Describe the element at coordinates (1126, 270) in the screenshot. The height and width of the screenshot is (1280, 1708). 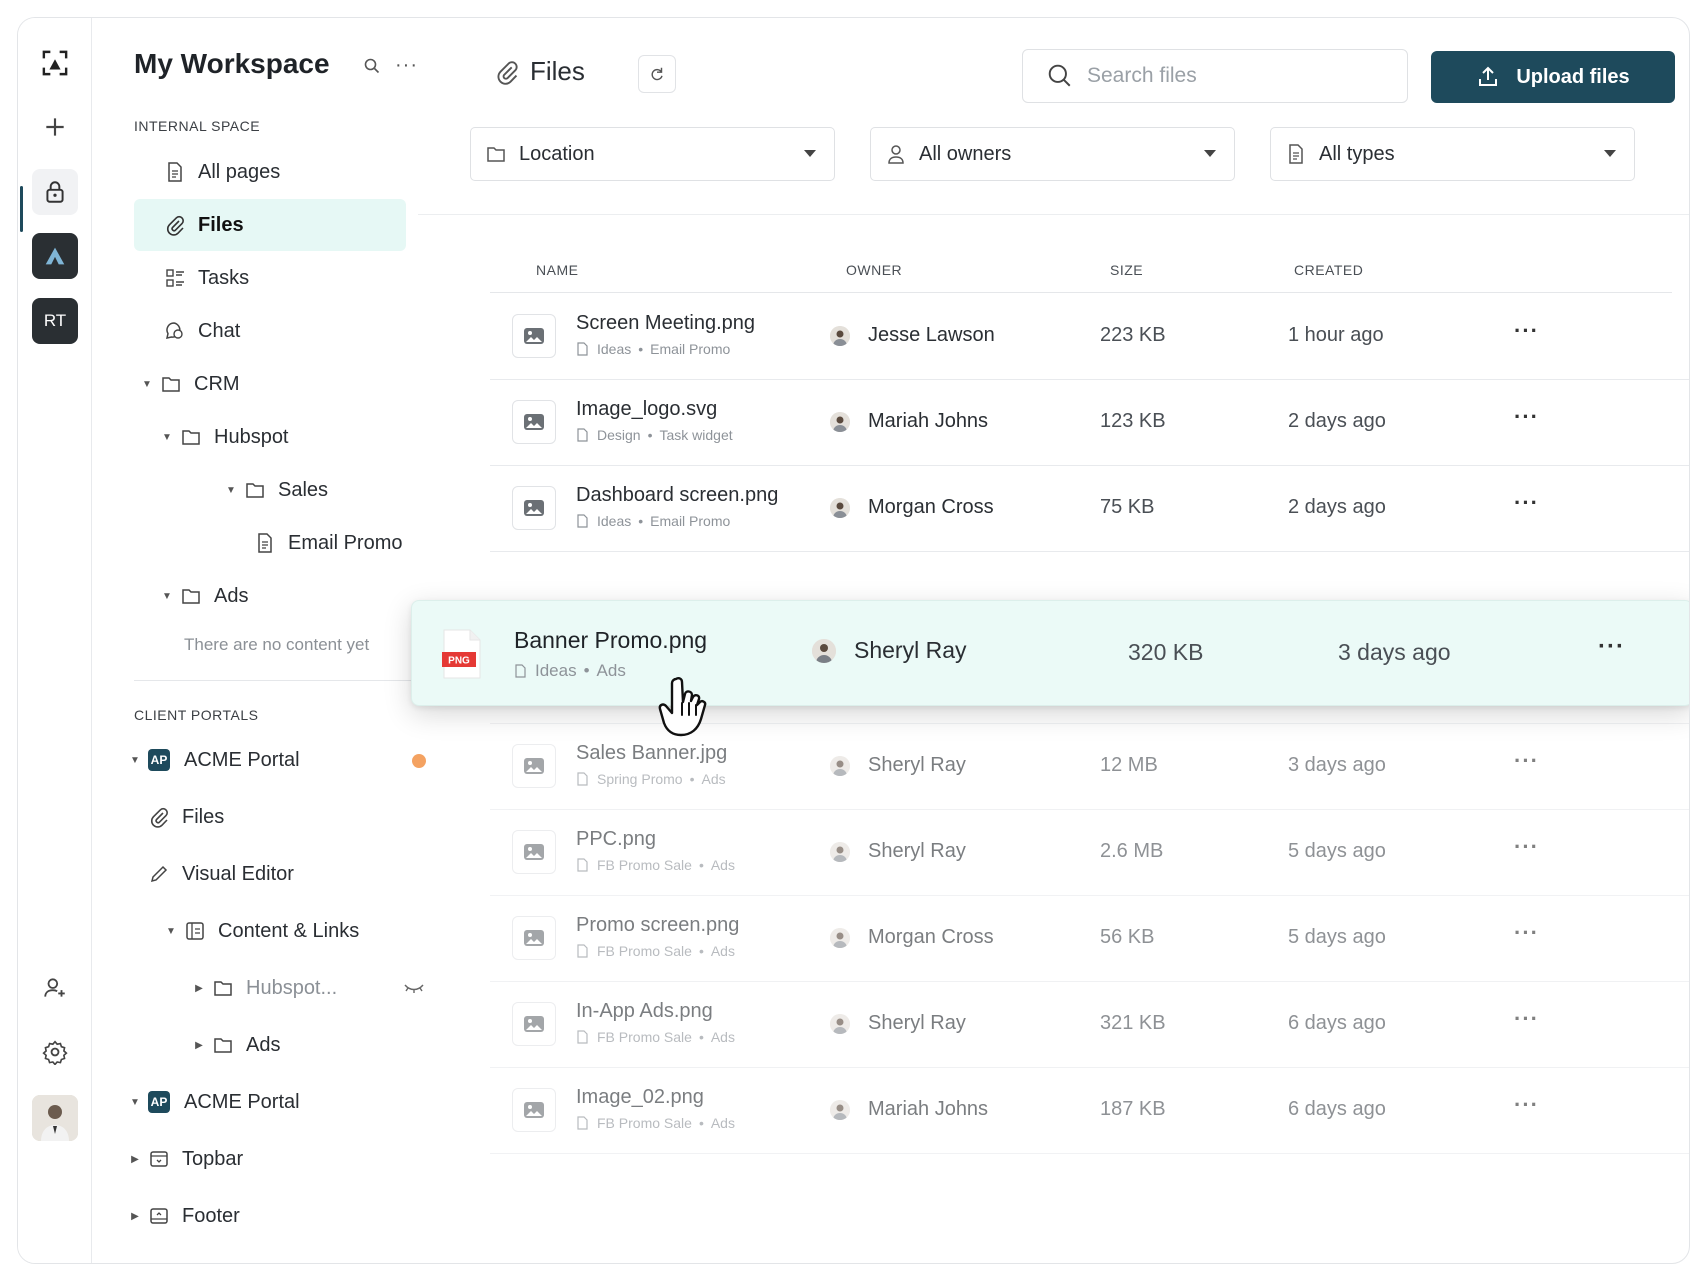
I see `column-header-size: SIZE` at that location.